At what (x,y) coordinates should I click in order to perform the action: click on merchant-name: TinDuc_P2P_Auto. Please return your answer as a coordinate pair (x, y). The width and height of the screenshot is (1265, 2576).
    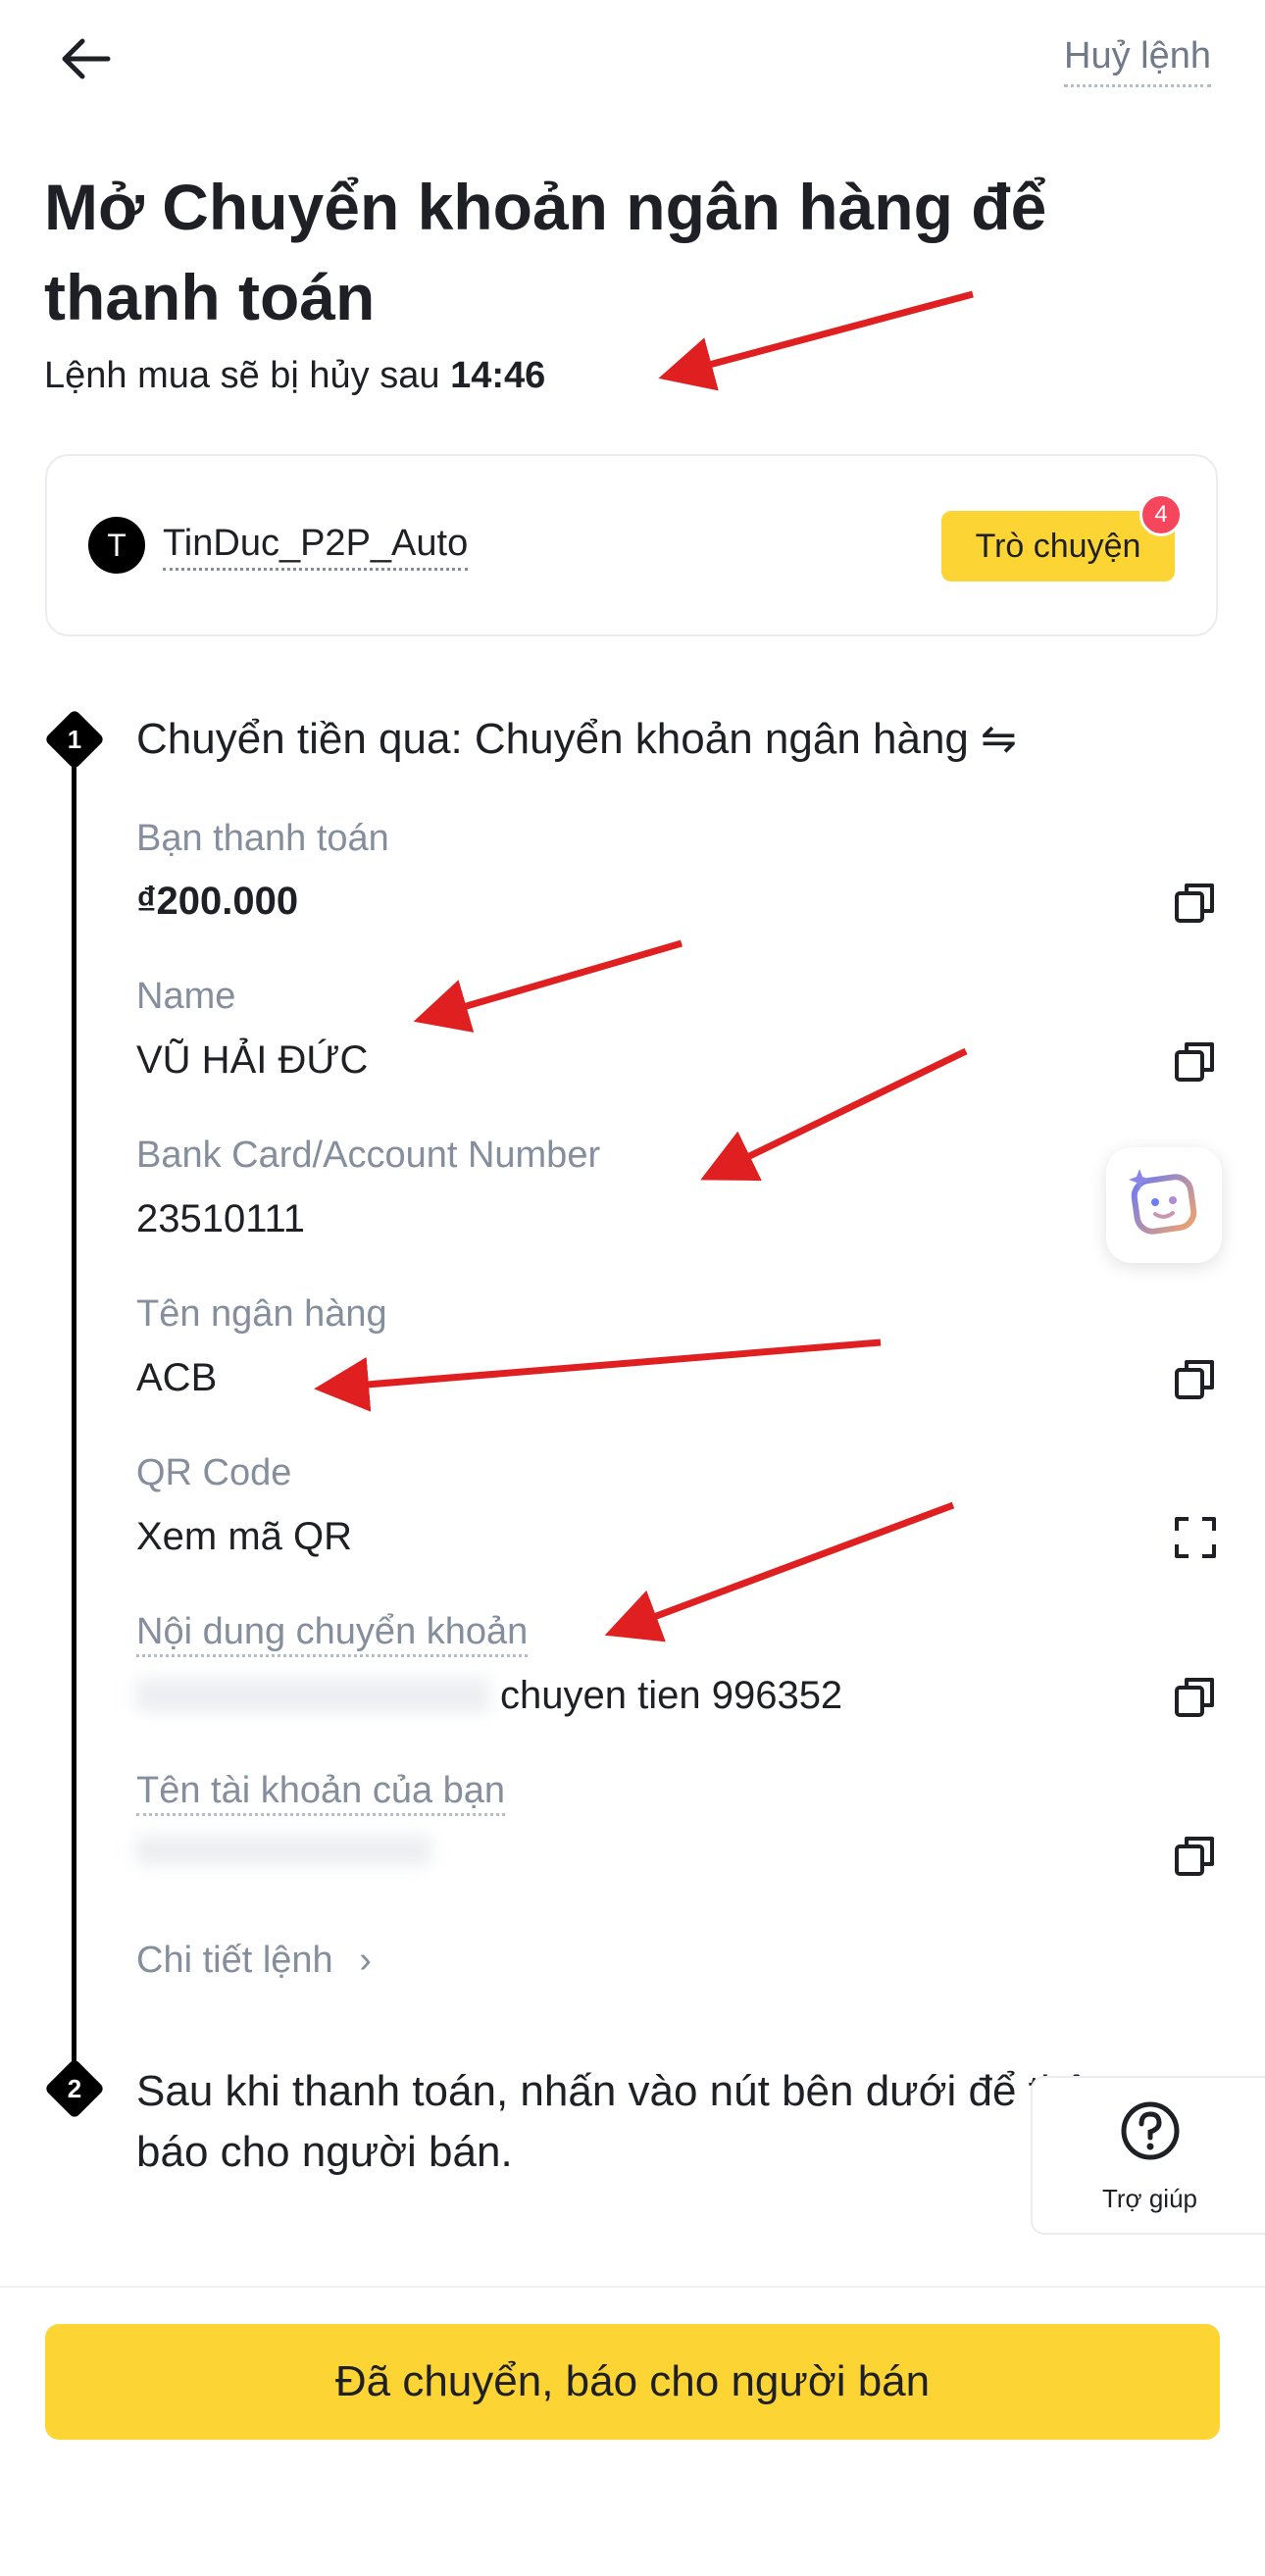
    Looking at the image, I should click on (316, 546).